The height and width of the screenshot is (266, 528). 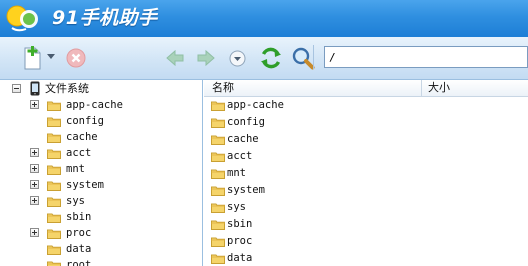 I want to click on tree-item-label: data, so click(x=79, y=249).